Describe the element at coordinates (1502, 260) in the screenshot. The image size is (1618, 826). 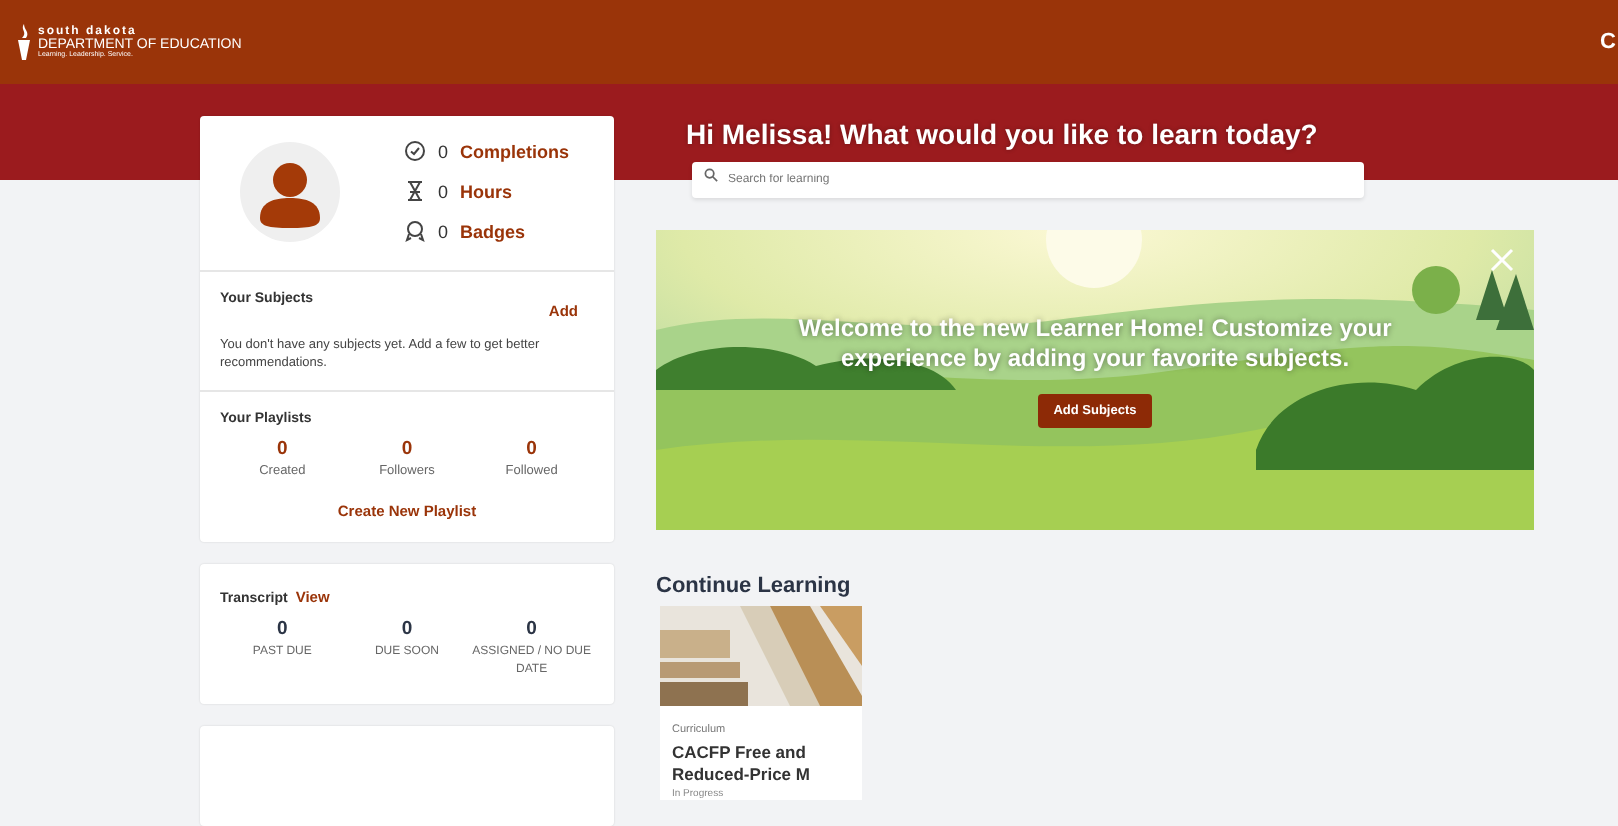
I see `close-icon` at that location.